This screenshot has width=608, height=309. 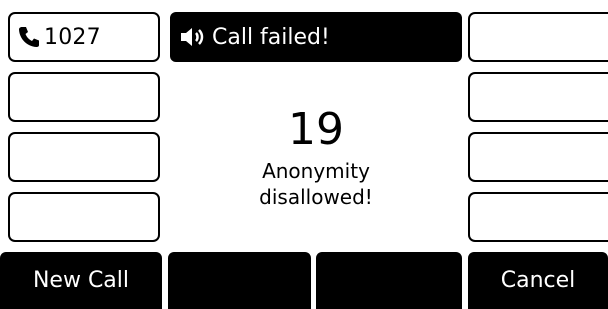 What do you see at coordinates (316, 129) in the screenshot?
I see `status-code: 19` at bounding box center [316, 129].